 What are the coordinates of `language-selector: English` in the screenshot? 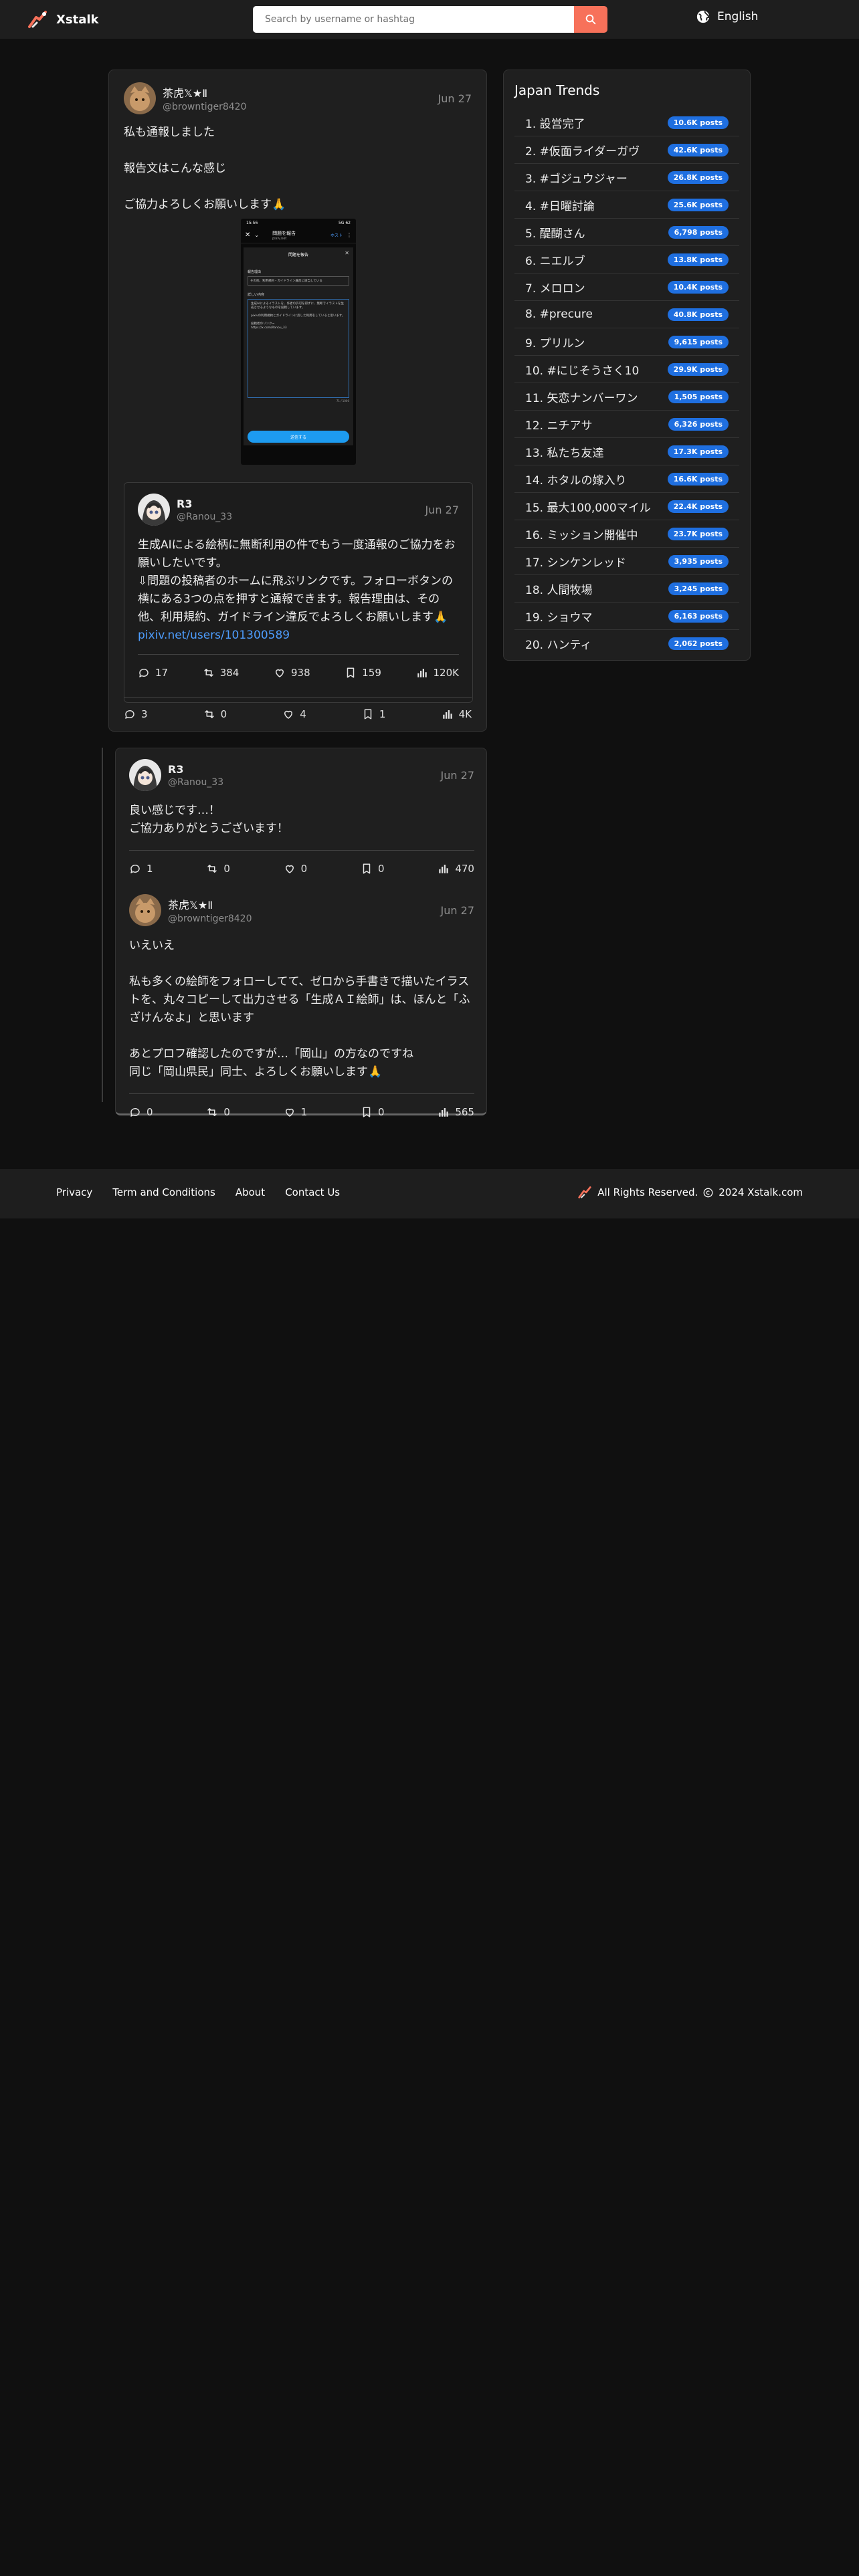 It's located at (727, 16).